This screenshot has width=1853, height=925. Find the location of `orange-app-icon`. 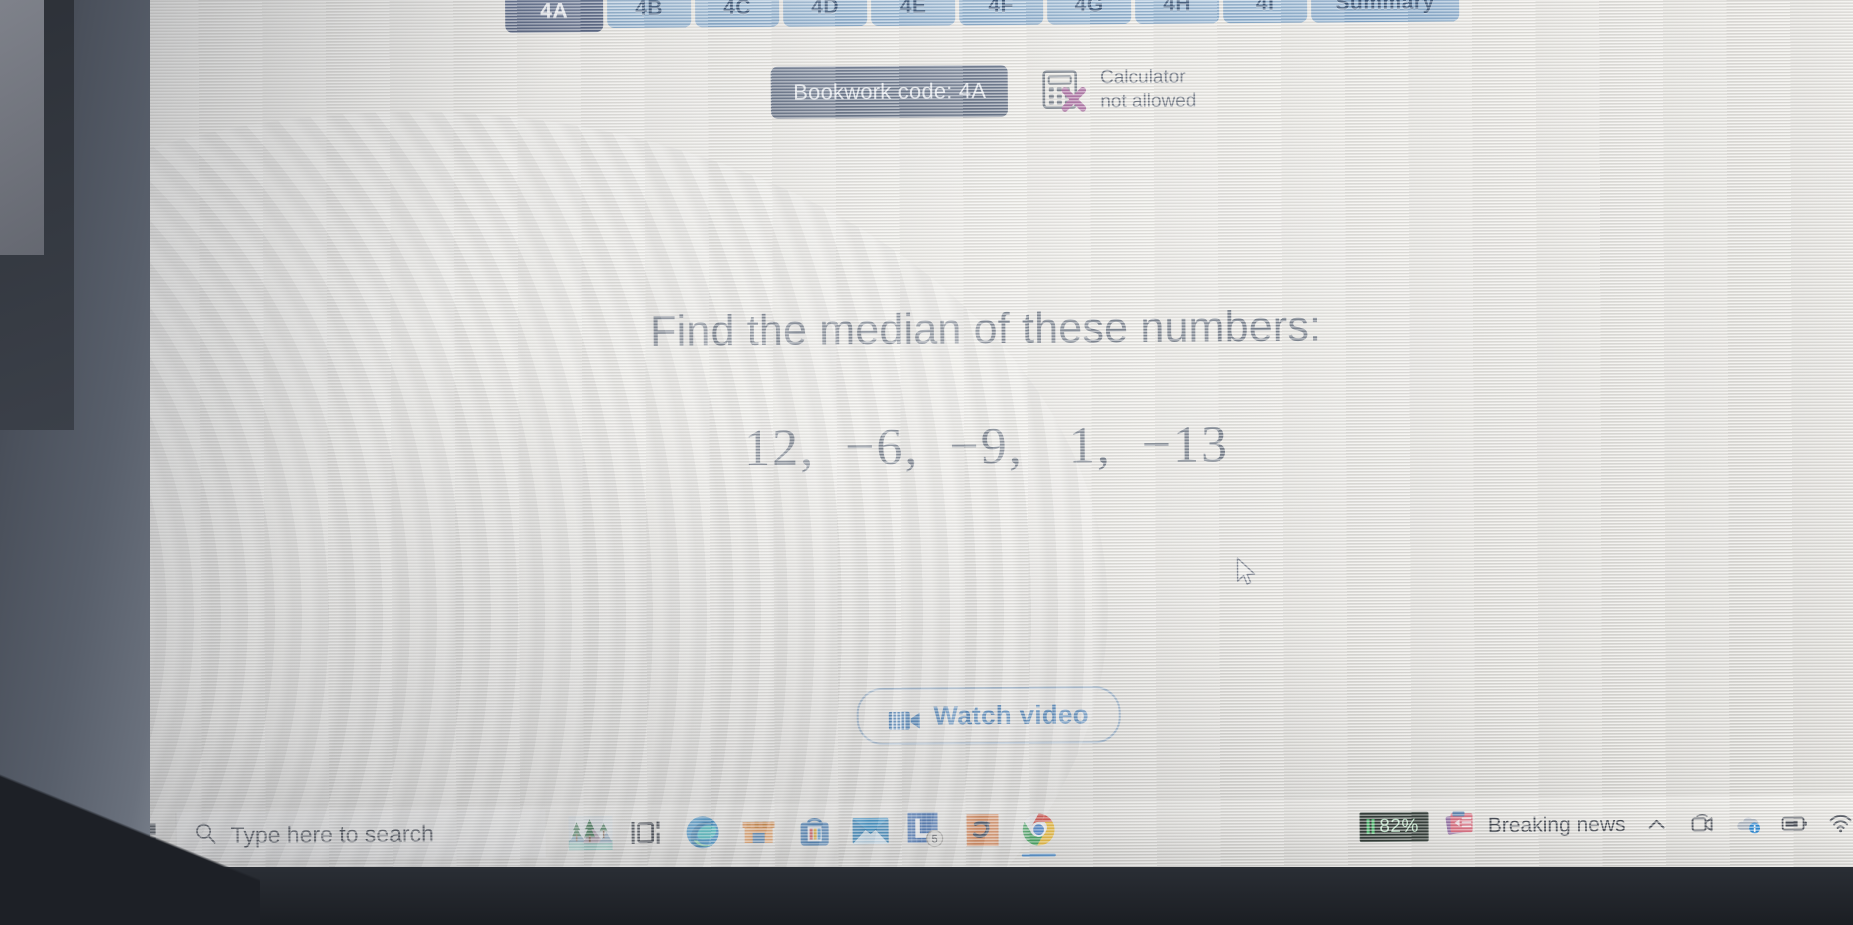

orange-app-icon is located at coordinates (982, 829).